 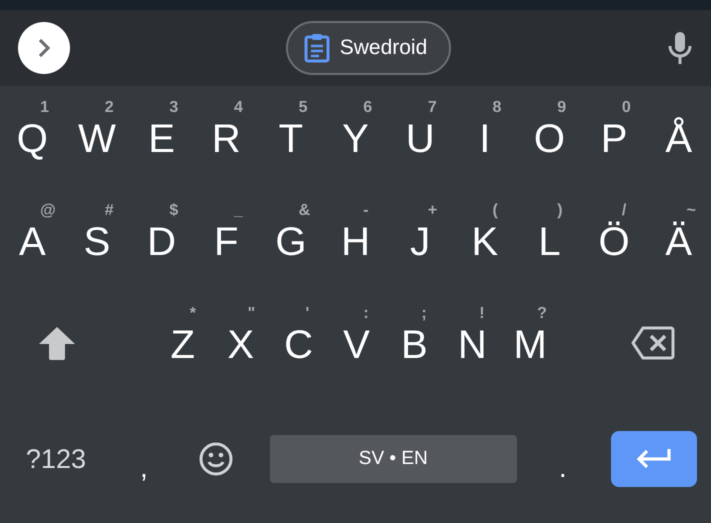 What do you see at coordinates (304, 210) in the screenshot?
I see `key-hint: &` at bounding box center [304, 210].